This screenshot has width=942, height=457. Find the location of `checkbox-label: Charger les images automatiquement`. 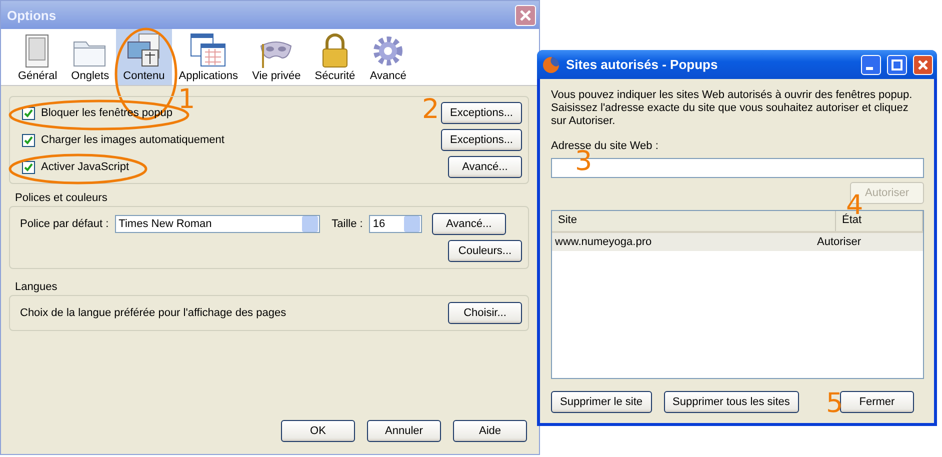

checkbox-label: Charger les images automatiquement is located at coordinates (132, 140).